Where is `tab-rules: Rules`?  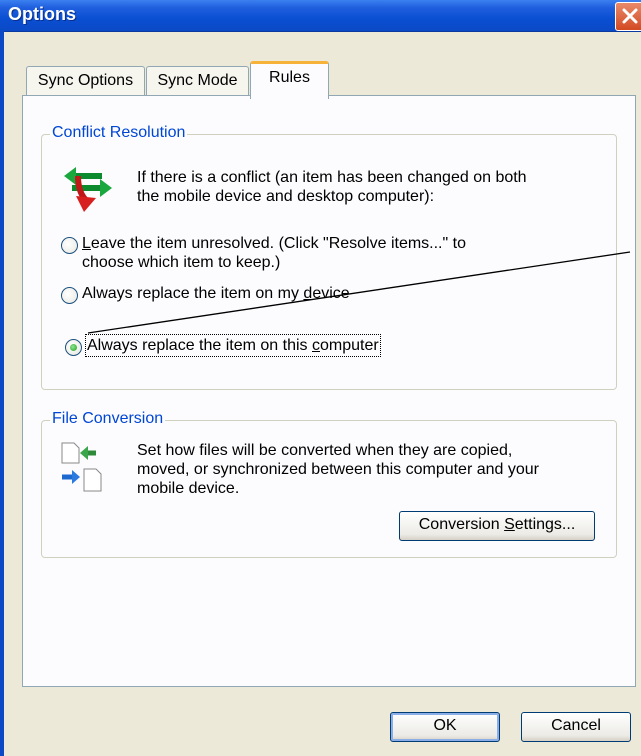 tab-rules: Rules is located at coordinates (289, 80).